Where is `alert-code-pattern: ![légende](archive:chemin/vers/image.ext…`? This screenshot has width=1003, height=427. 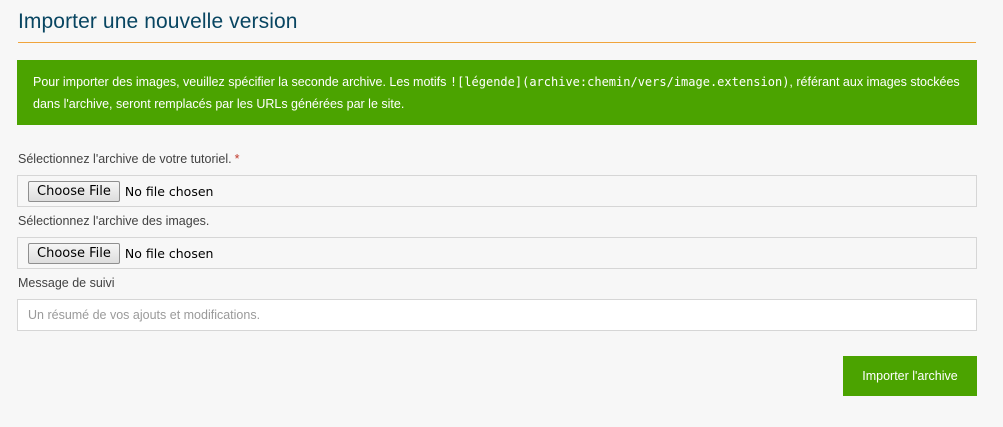 alert-code-pattern: ![légende](archive:chemin/vers/image.ext… is located at coordinates (619, 82).